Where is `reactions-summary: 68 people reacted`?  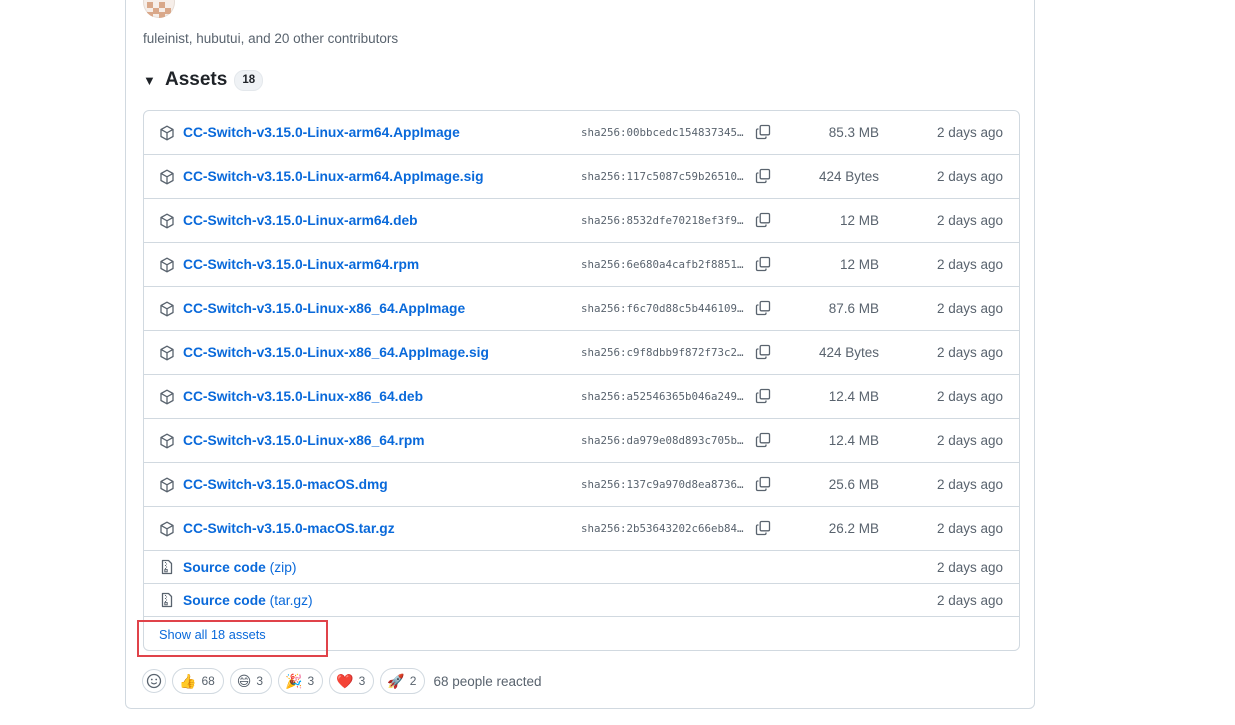 reactions-summary: 68 people reacted is located at coordinates (487, 681).